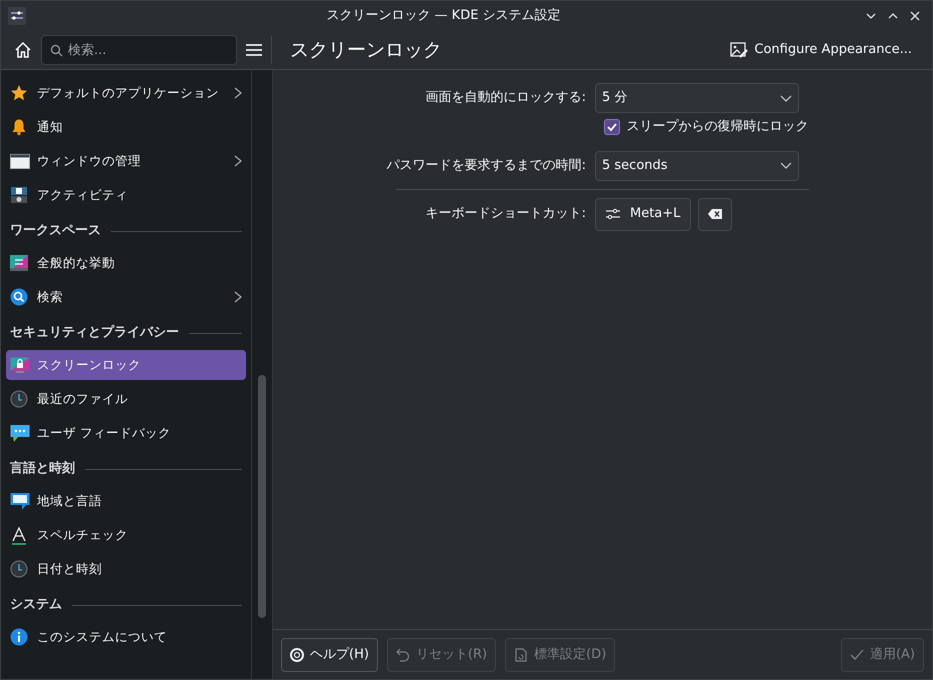  I want to click on document-icon, so click(521, 655).